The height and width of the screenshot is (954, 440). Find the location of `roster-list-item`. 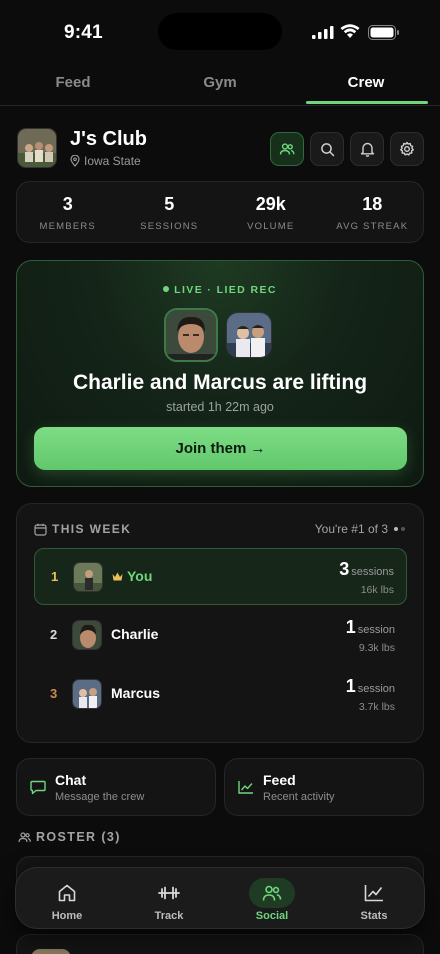

roster-list-item is located at coordinates (220, 944).